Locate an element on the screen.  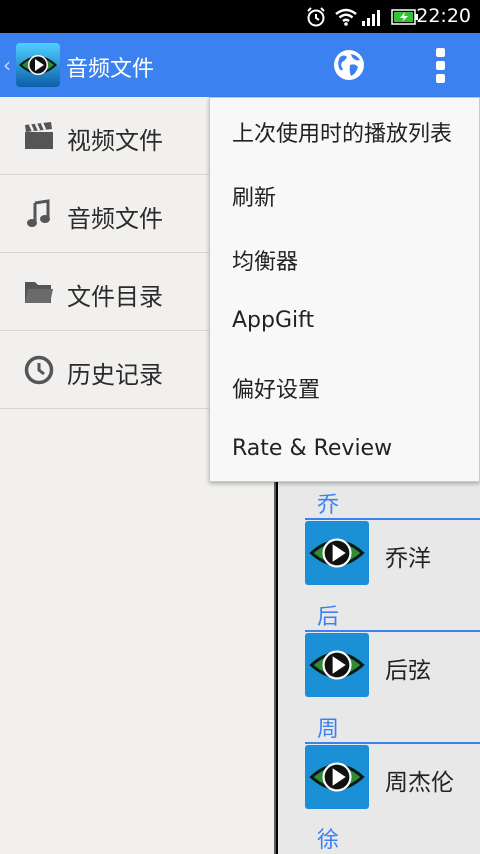
alarm-icon is located at coordinates (316, 17).